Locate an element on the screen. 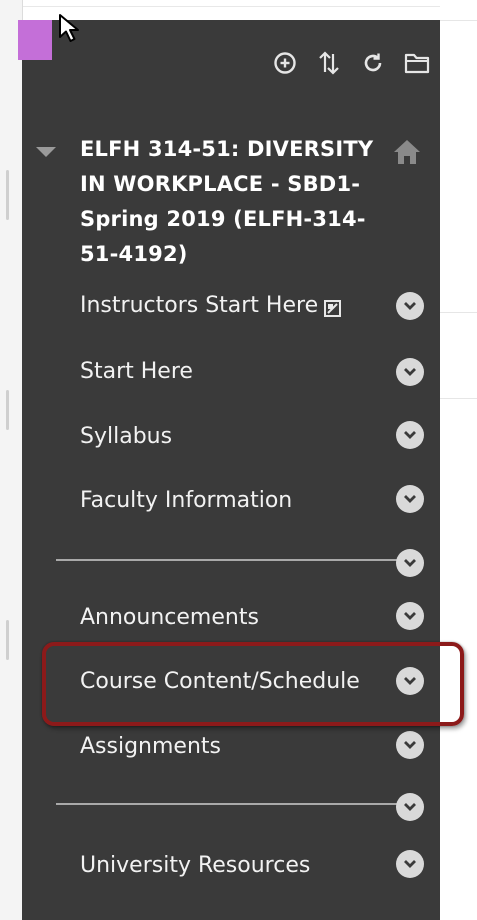 This screenshot has height=920, width=477. menu-item-label: Instructors Start Here is located at coordinates (199, 305).